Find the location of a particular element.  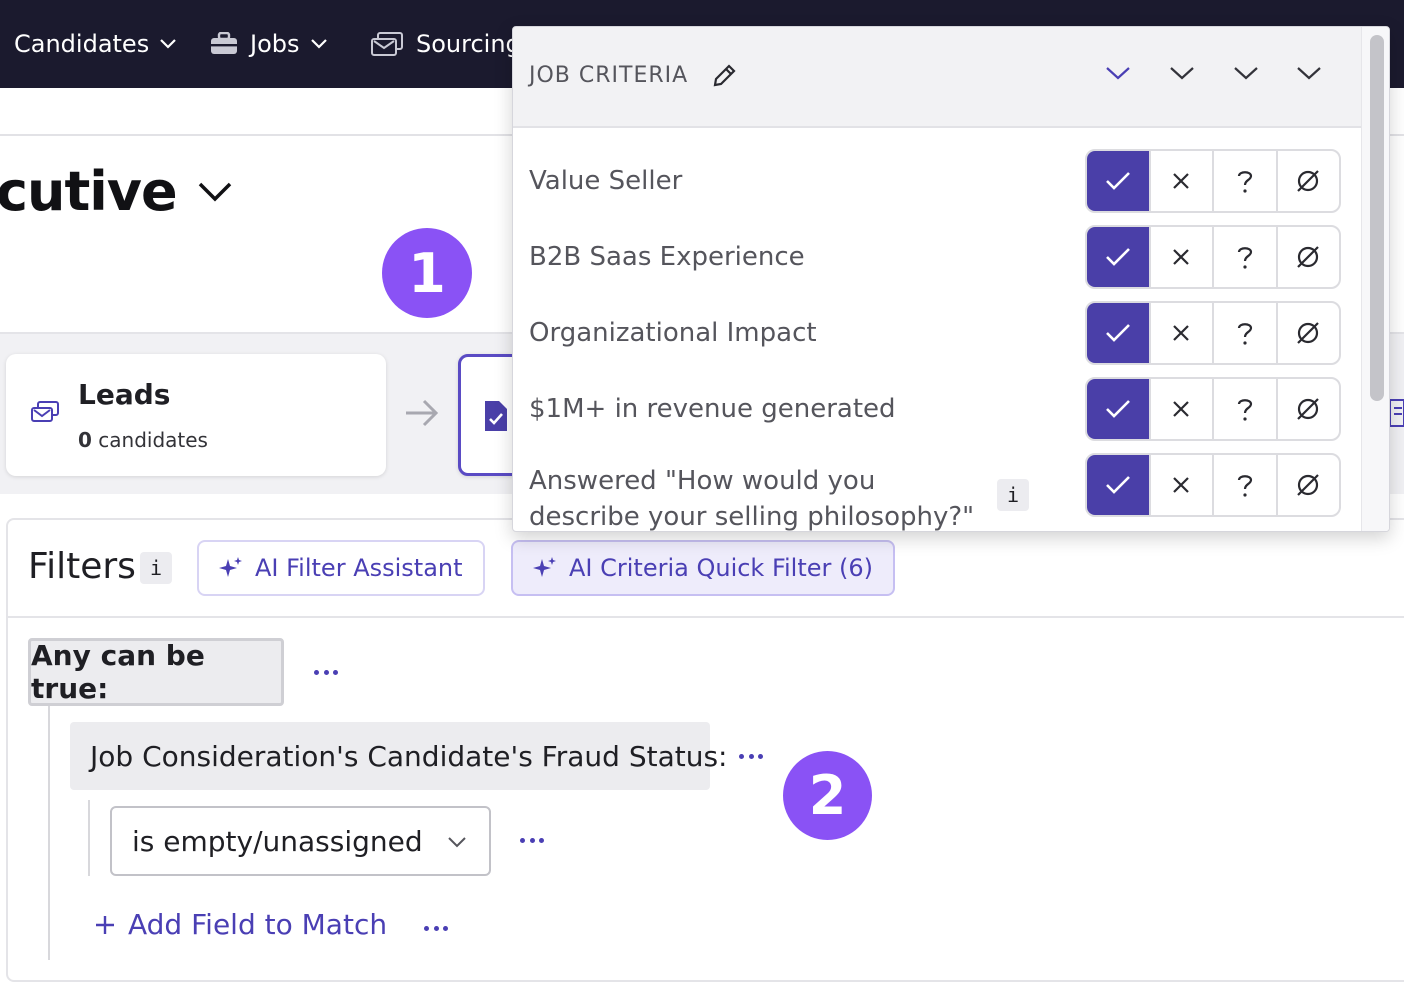

nav-sourcing: Sourcing is located at coordinates (445, 44).